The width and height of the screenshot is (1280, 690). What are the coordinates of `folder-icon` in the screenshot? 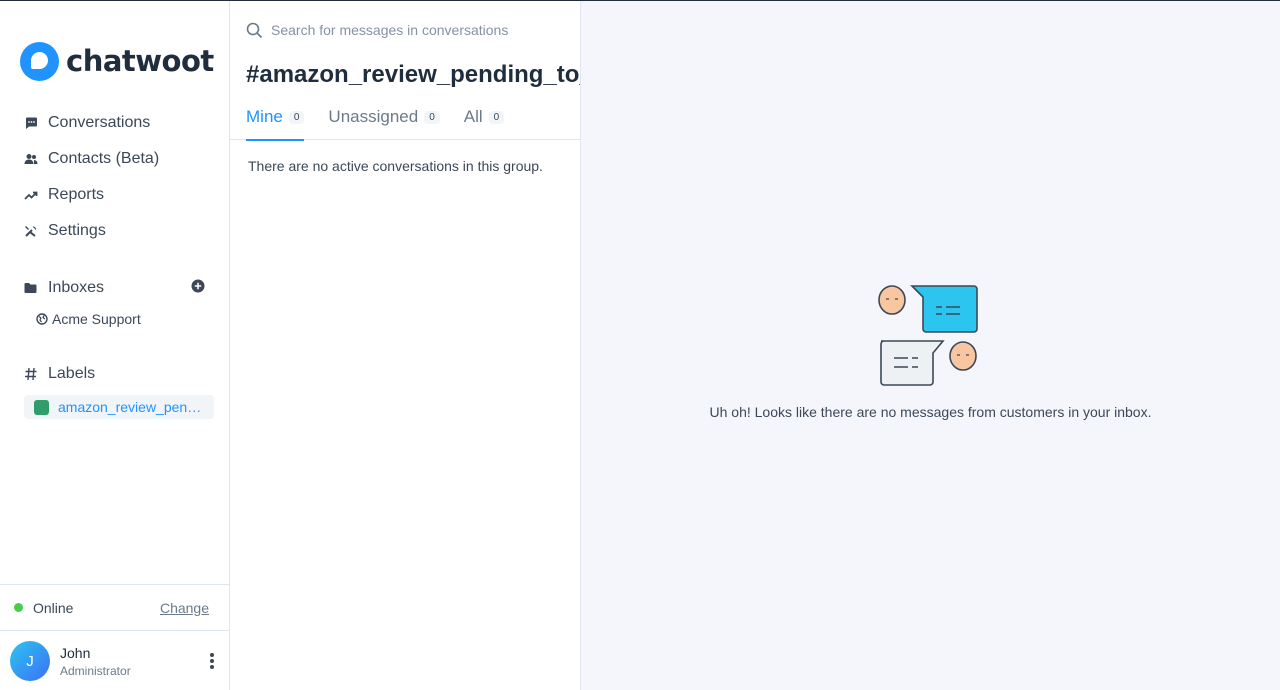 It's located at (31, 288).